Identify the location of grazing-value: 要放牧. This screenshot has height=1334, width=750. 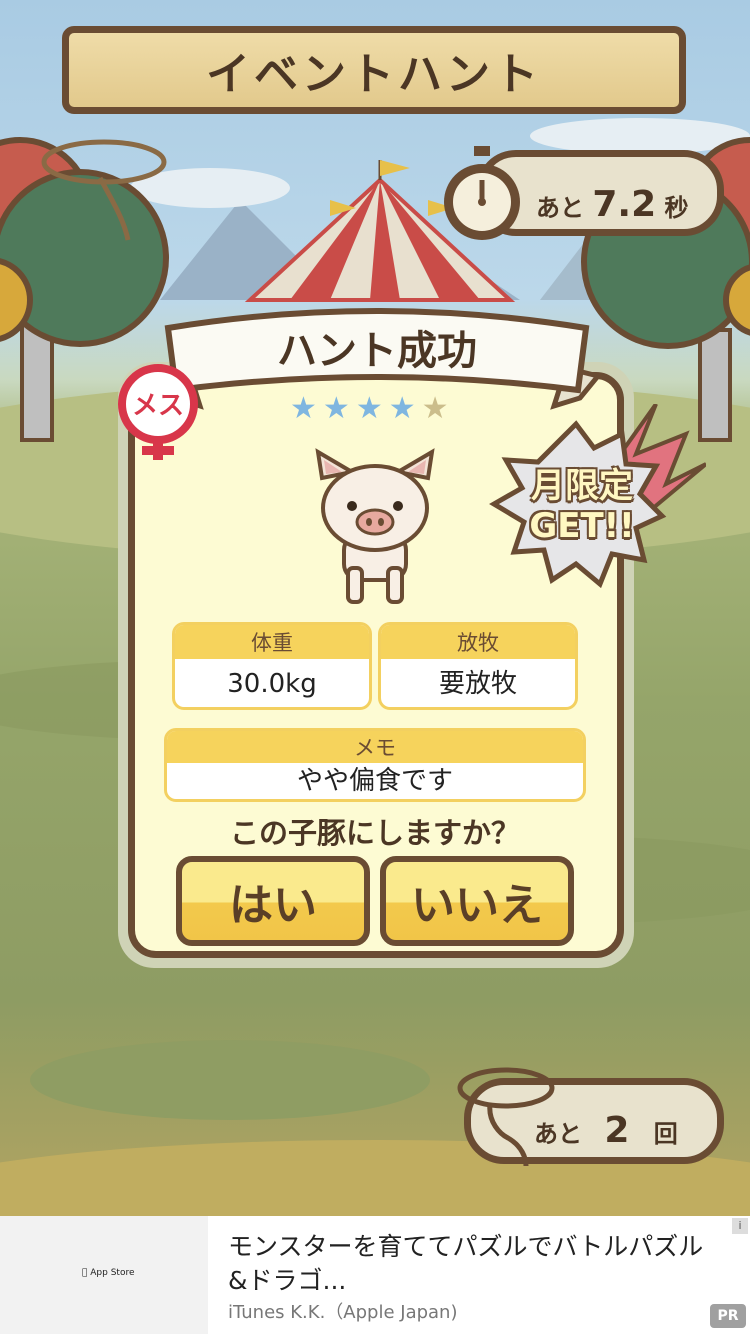
(477, 684).